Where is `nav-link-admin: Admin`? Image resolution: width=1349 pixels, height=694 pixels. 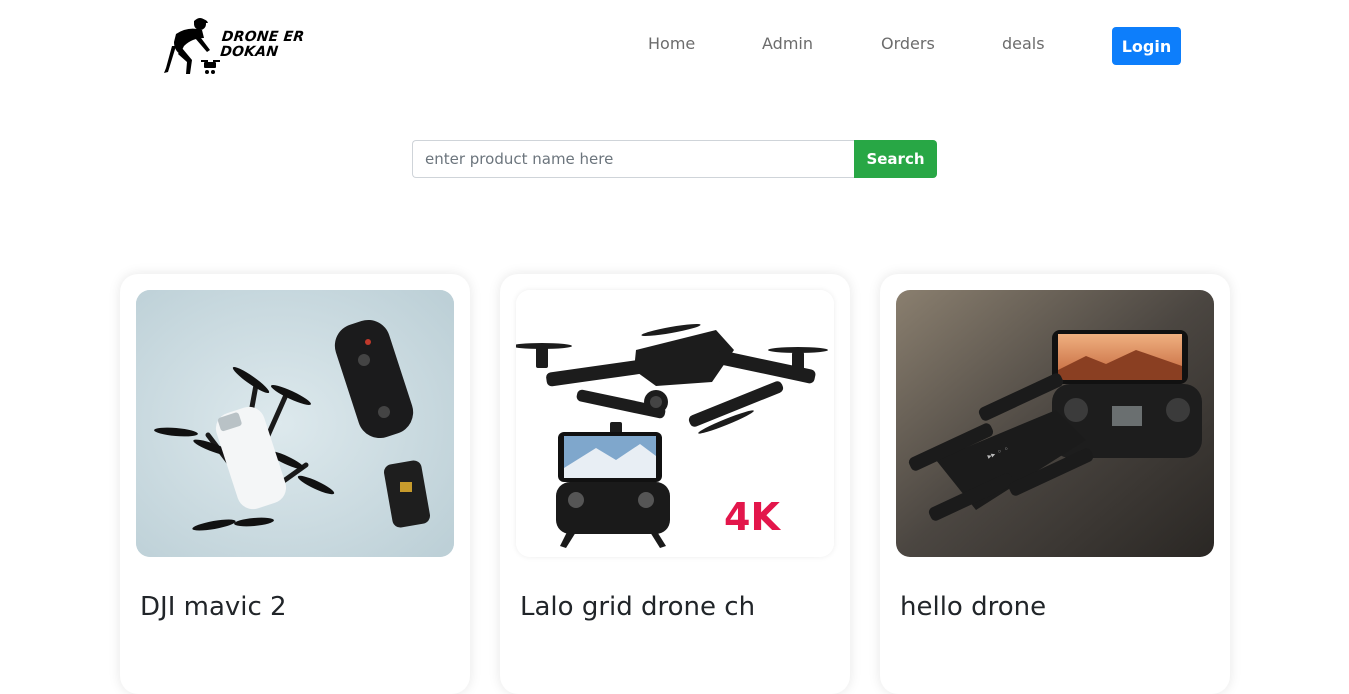 nav-link-admin: Admin is located at coordinates (787, 43).